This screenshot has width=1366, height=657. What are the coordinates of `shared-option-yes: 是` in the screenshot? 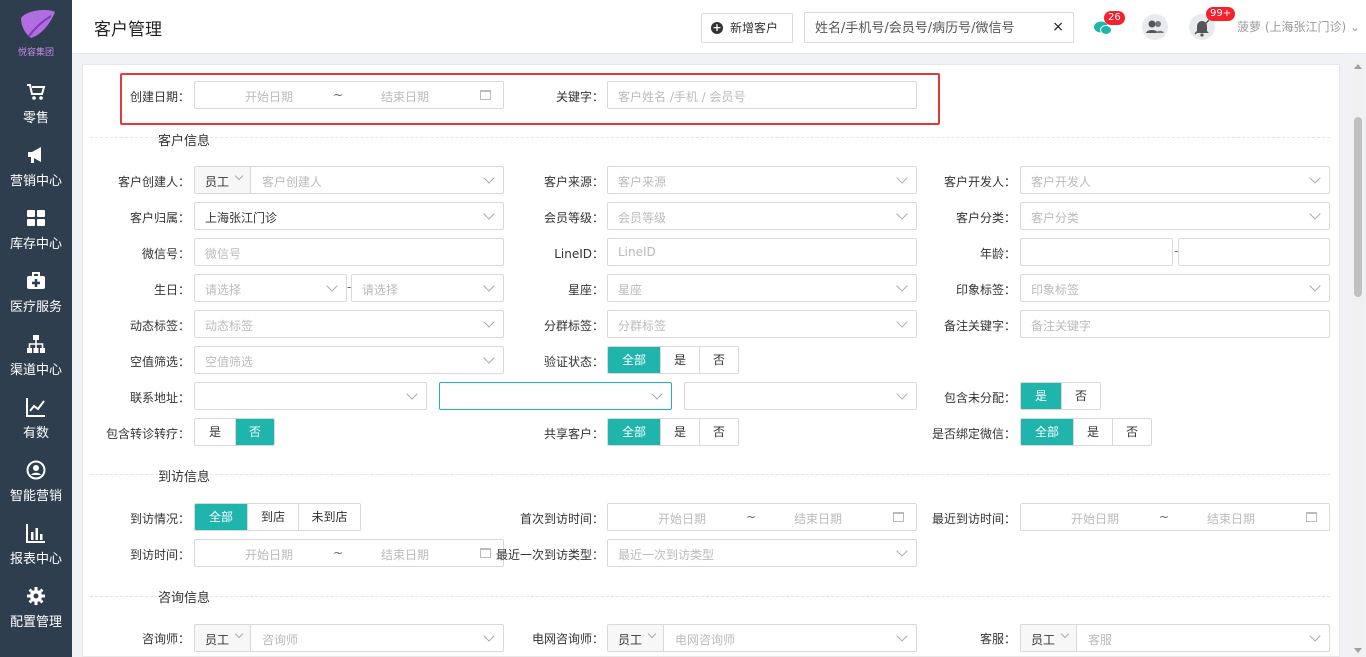 It's located at (679, 432).